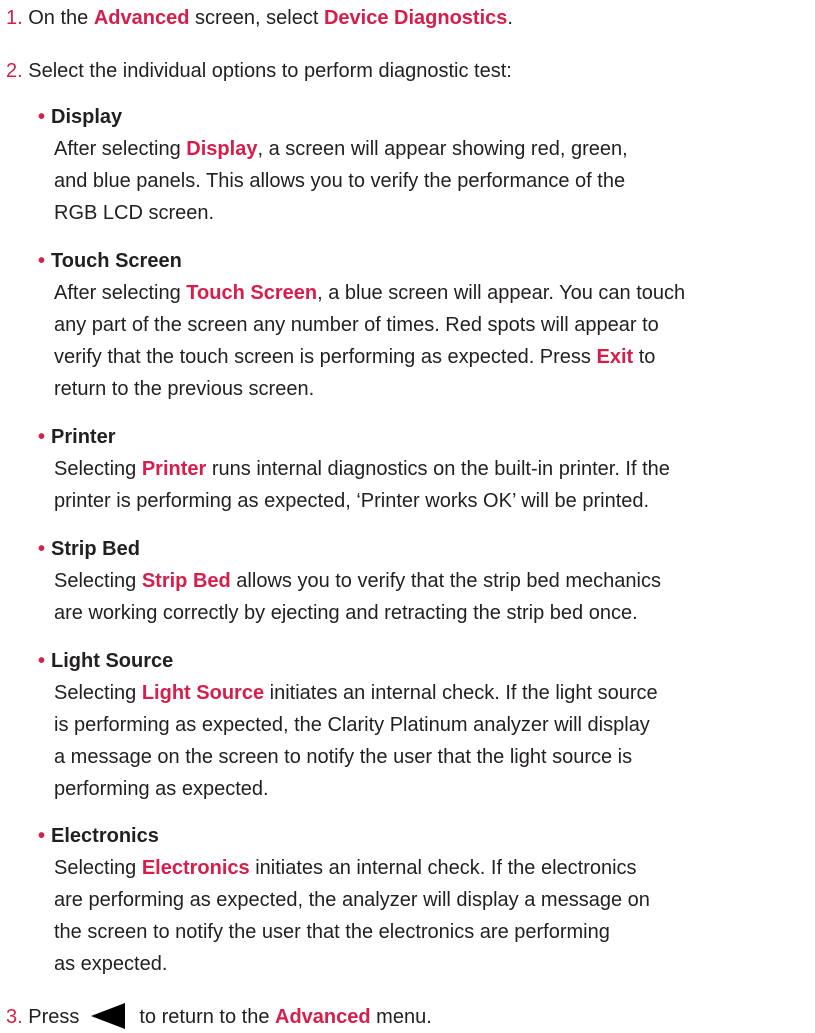 The image size is (815, 1033). I want to click on step-1-highlight-device-diagnostics: Device Diagnostics, so click(415, 18).